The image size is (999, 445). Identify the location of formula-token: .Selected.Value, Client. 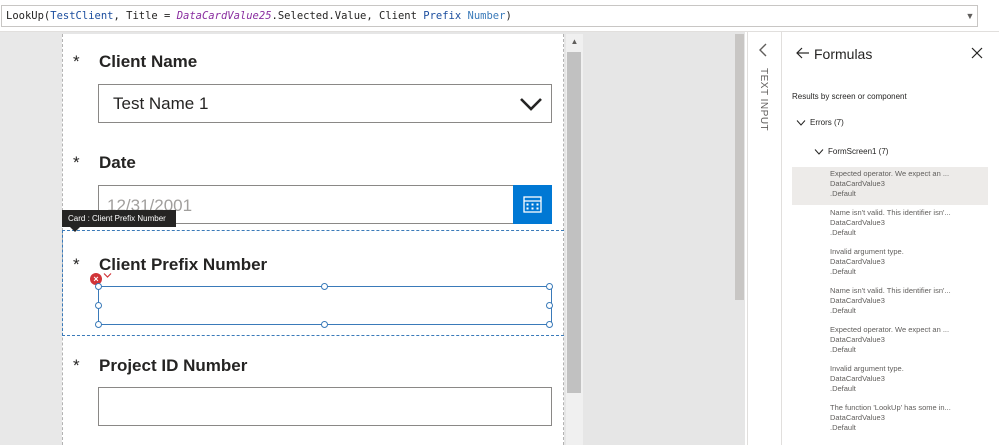
(347, 16).